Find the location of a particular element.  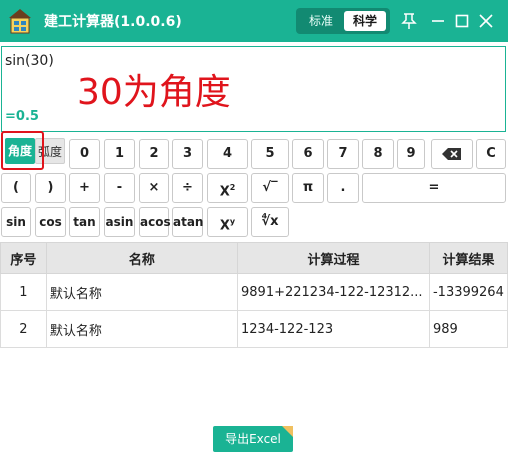

key-1: 1 is located at coordinates (119, 154).